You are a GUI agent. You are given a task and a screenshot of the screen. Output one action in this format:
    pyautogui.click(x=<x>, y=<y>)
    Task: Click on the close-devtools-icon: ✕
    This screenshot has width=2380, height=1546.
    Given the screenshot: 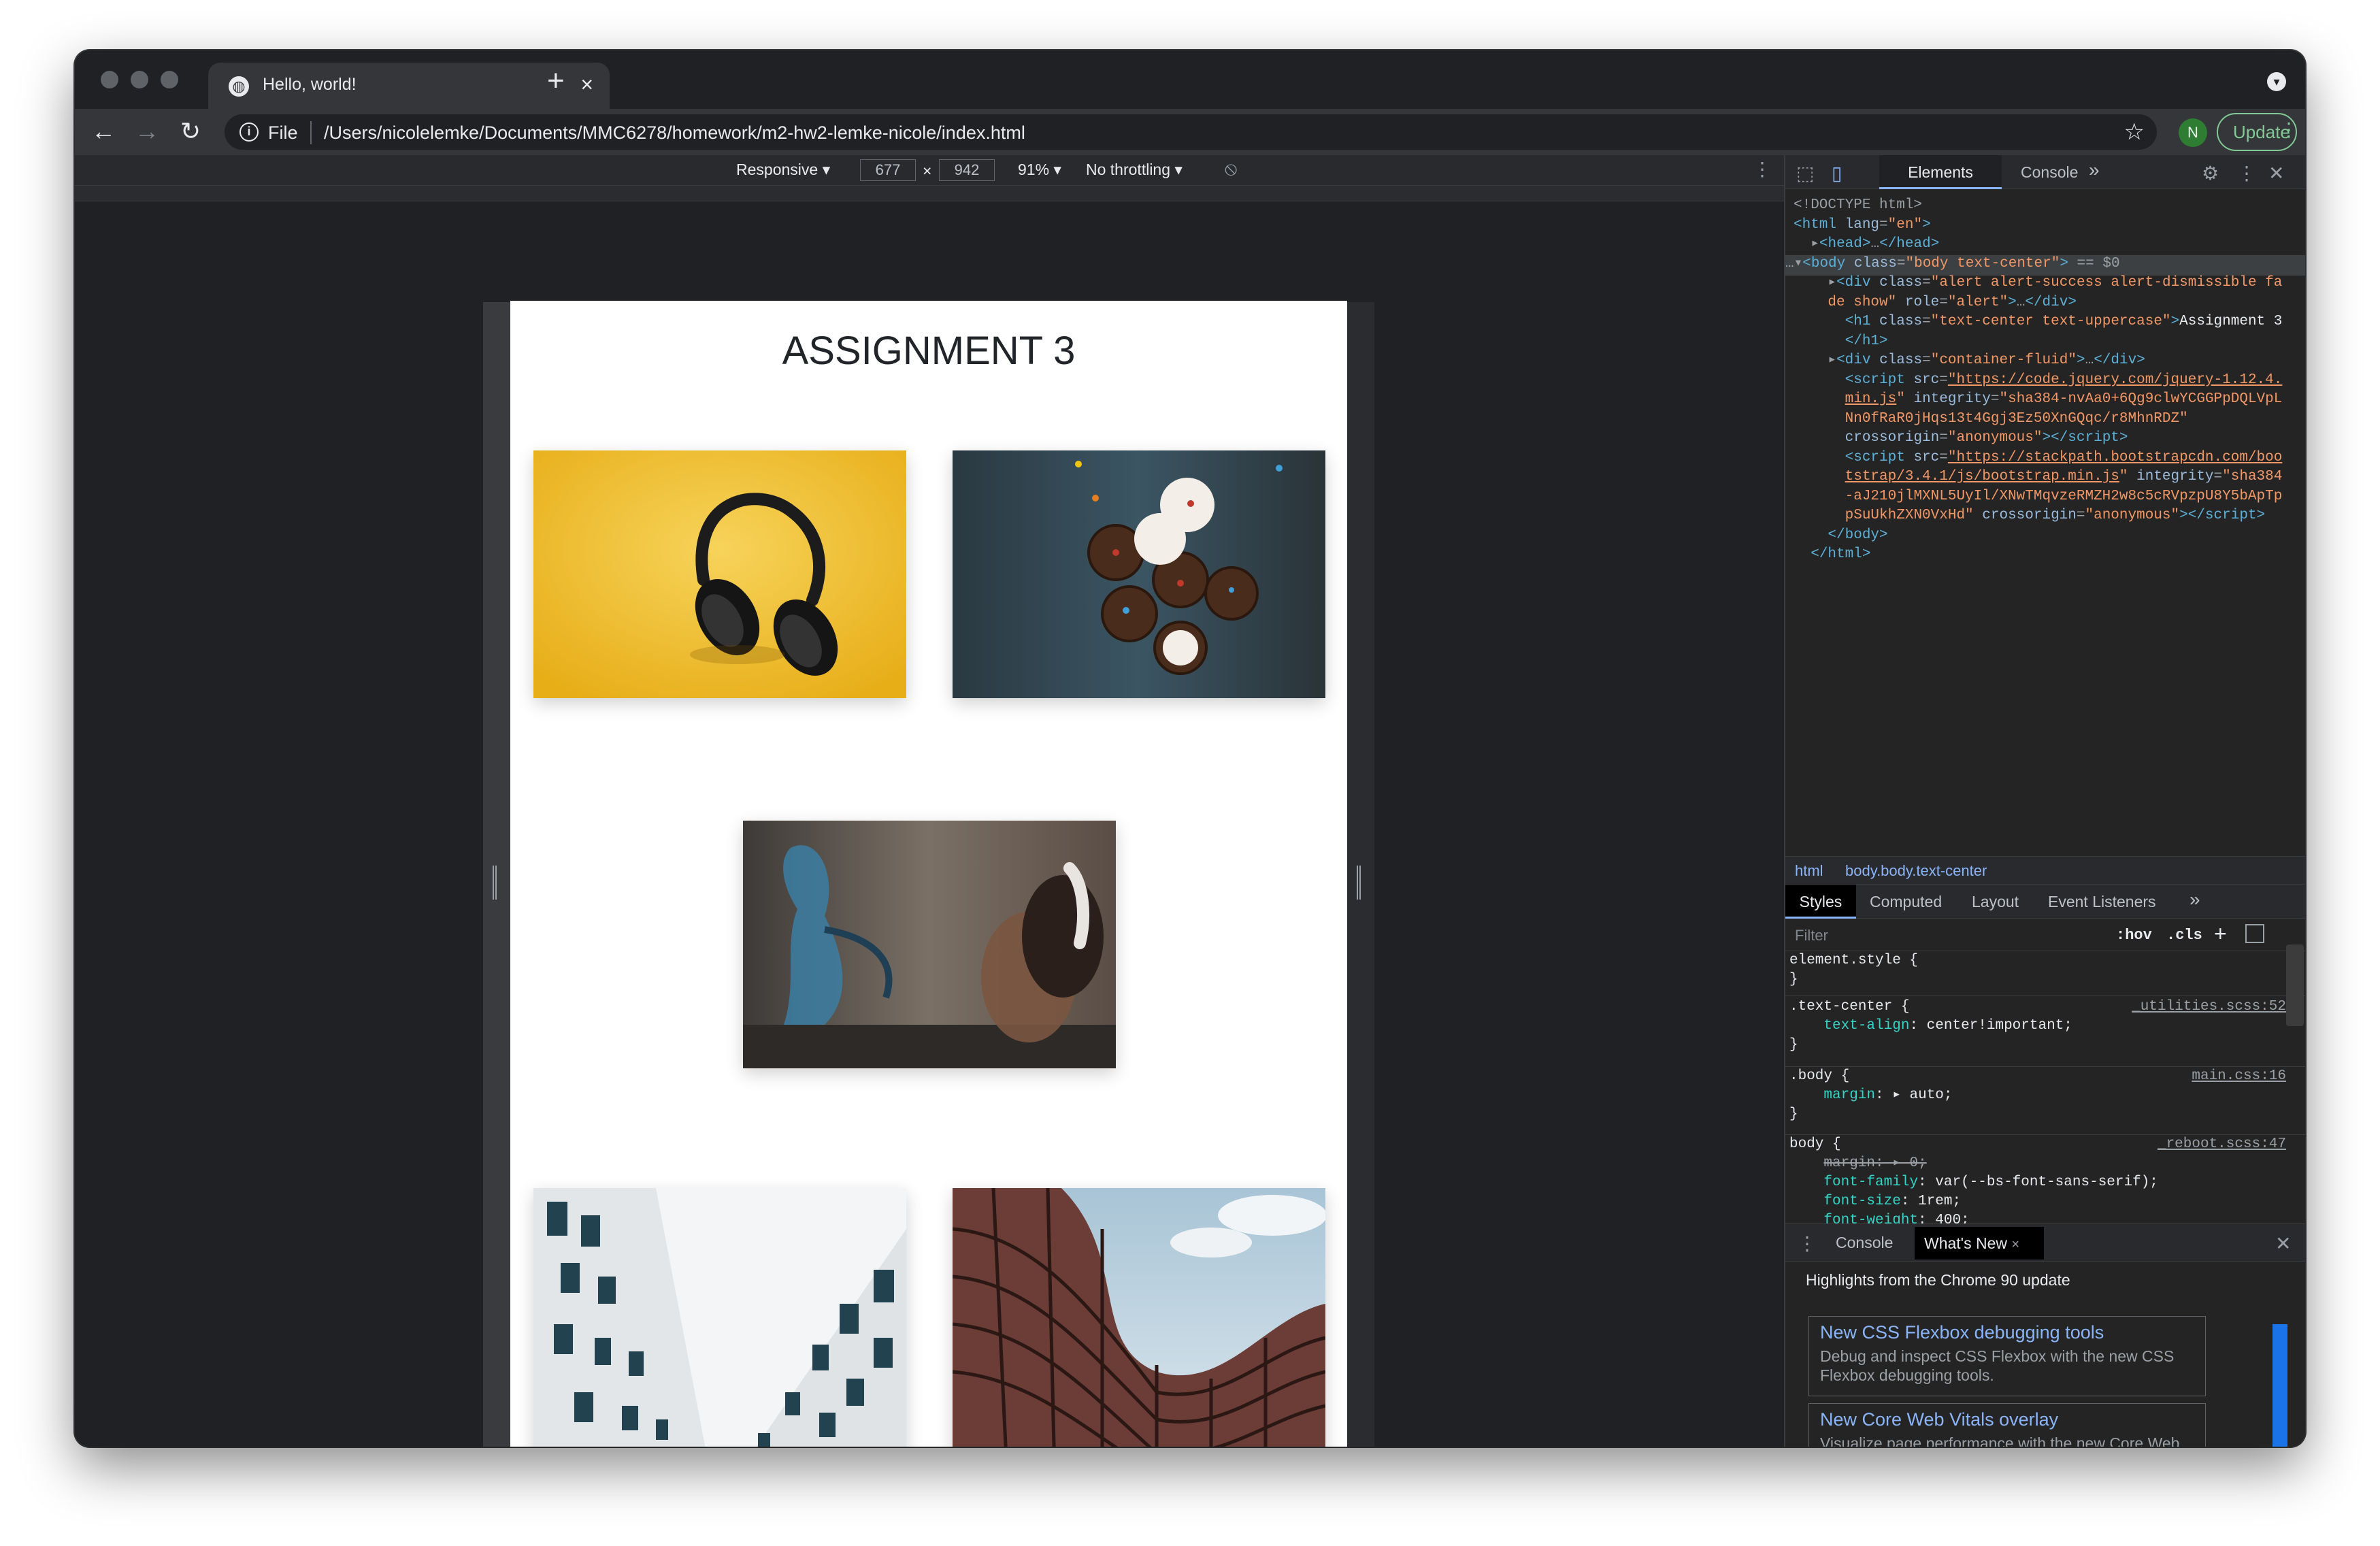 What is the action you would take?
    pyautogui.click(x=2276, y=173)
    